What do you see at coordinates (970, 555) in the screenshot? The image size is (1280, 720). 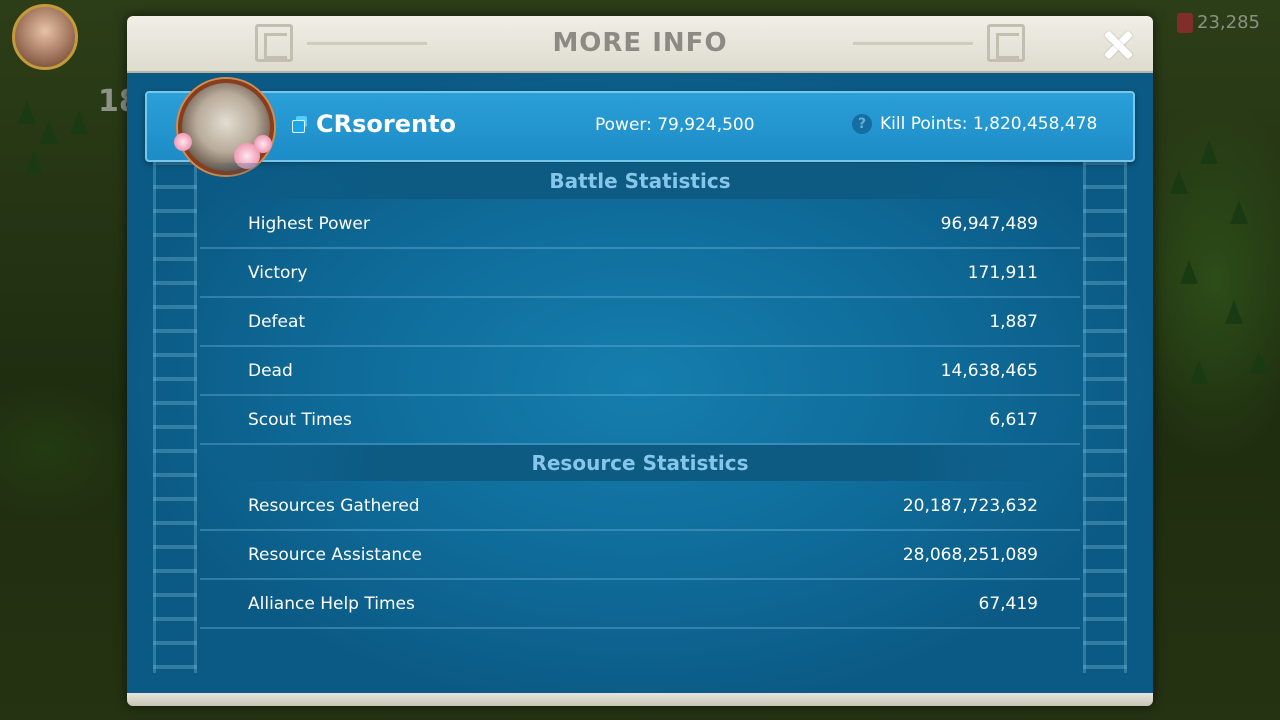 I see `stat-value: 28,068,251,089` at bounding box center [970, 555].